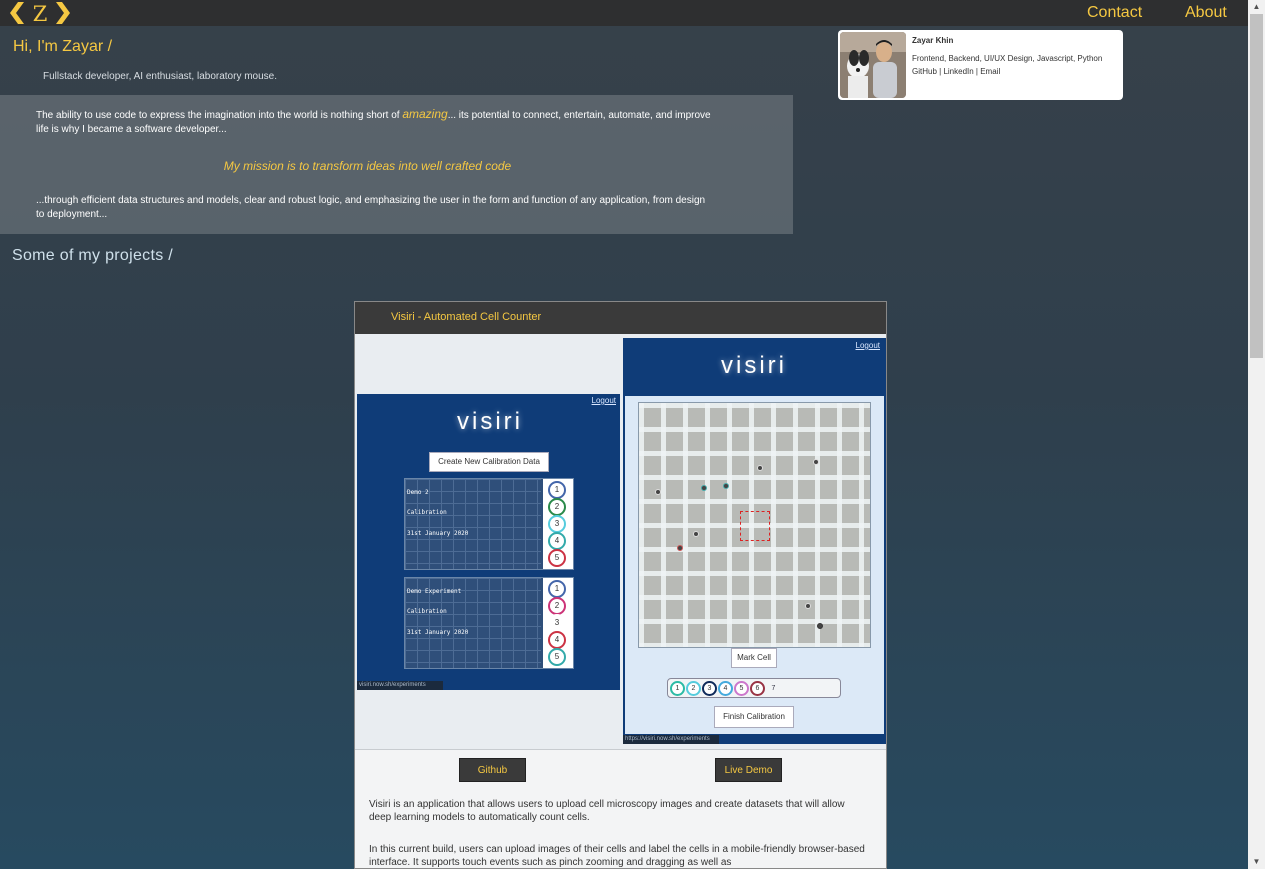 The image size is (1265, 869). Describe the element at coordinates (63, 46) in the screenshot. I see `page-title: Hi, I'm Zayar /` at that location.